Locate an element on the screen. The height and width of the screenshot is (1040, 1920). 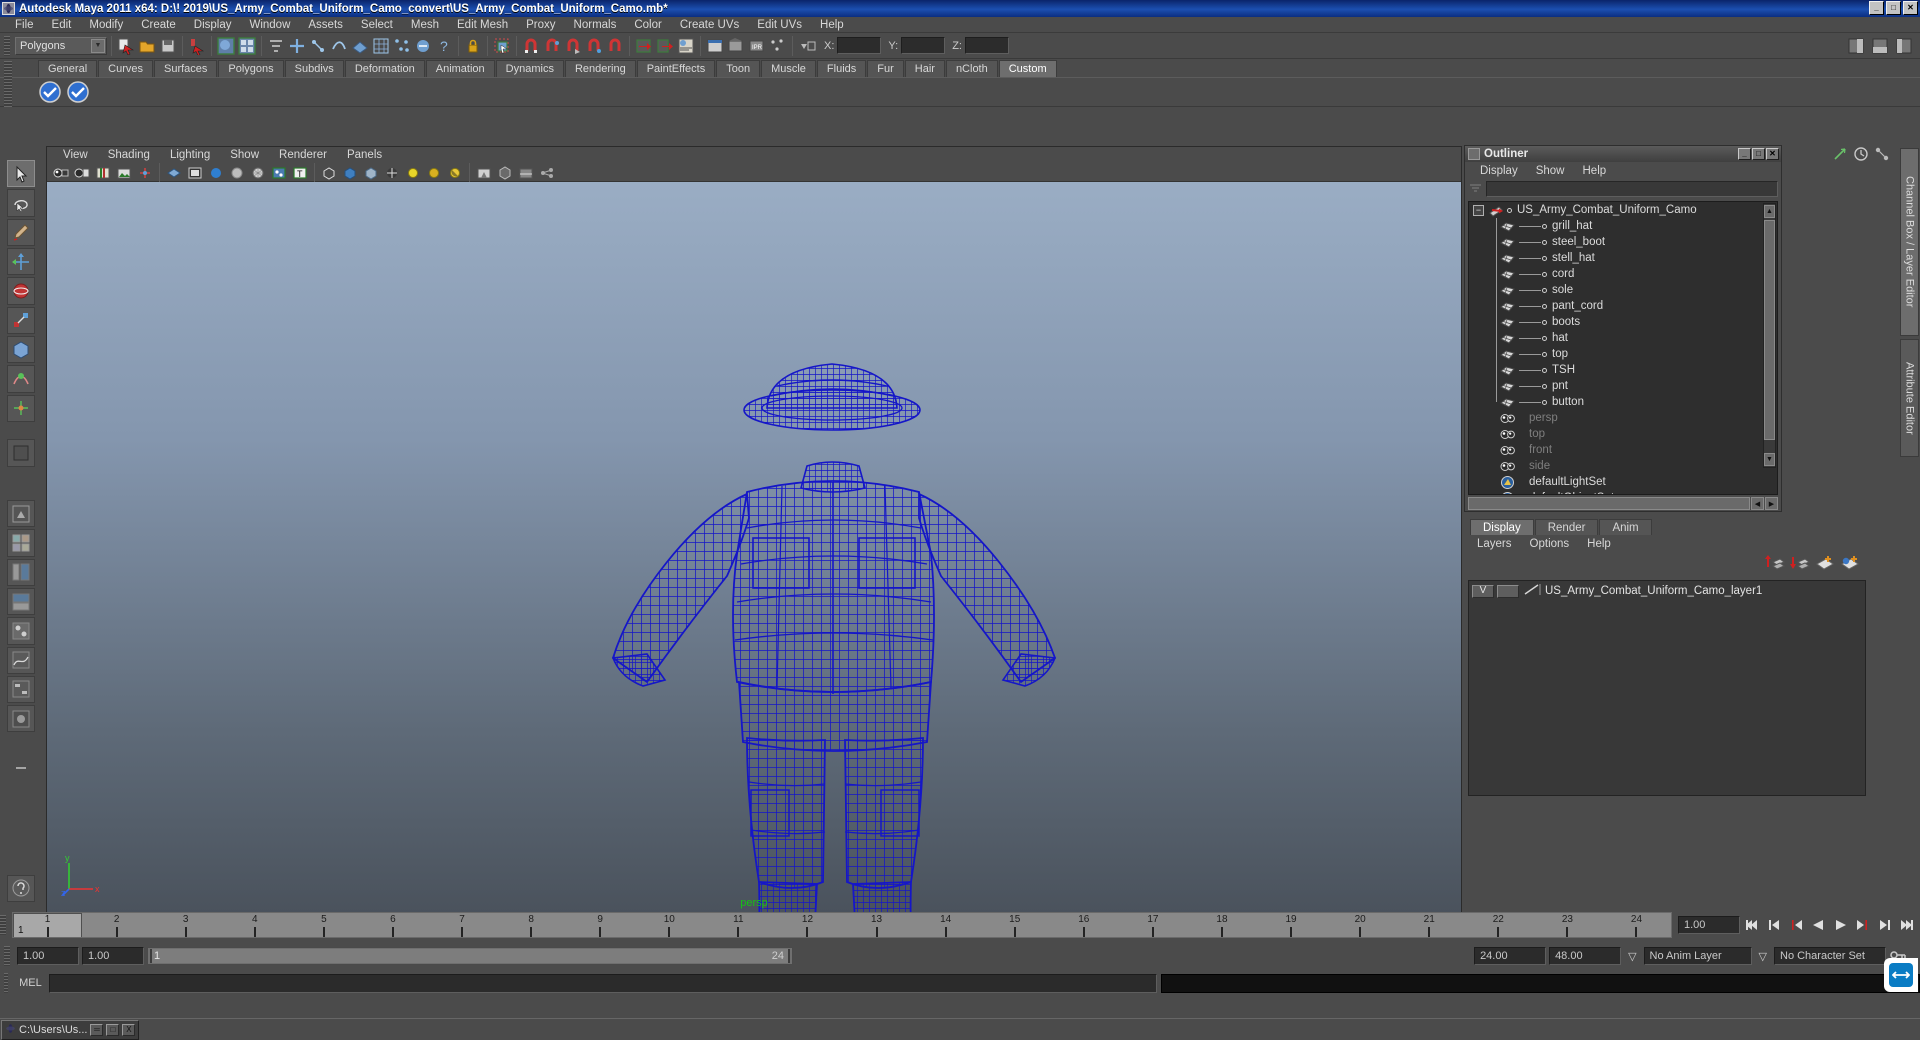
maximize-button: □ is located at coordinates (1893, 8).